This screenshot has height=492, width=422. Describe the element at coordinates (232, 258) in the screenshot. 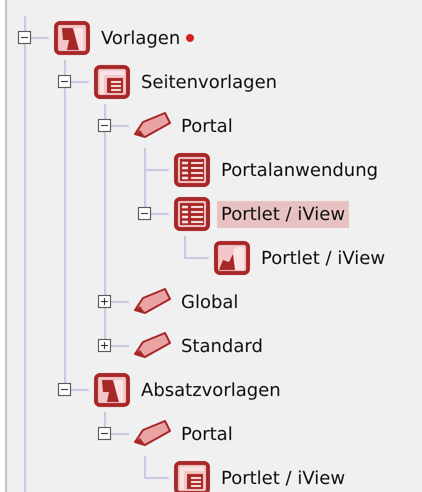

I see `portlet-icon` at that location.